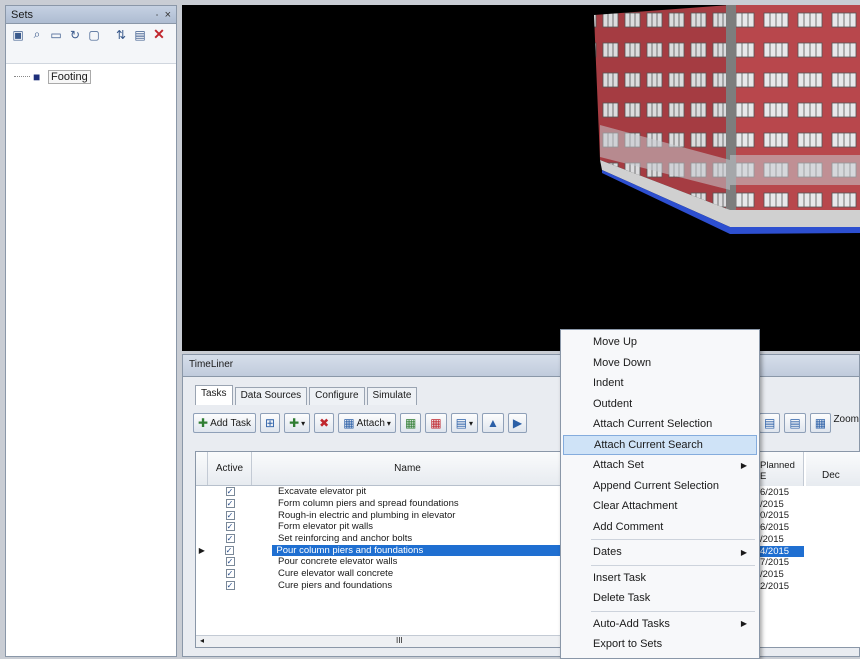 This screenshot has width=860, height=659. What do you see at coordinates (231, 423) in the screenshot?
I see `add-task-label: Add Task` at bounding box center [231, 423].